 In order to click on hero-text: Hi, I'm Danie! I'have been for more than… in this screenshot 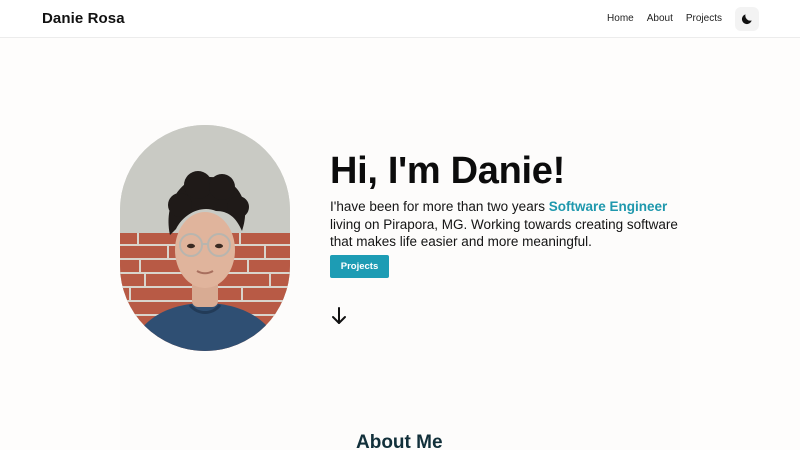, I will do `click(510, 199)`.